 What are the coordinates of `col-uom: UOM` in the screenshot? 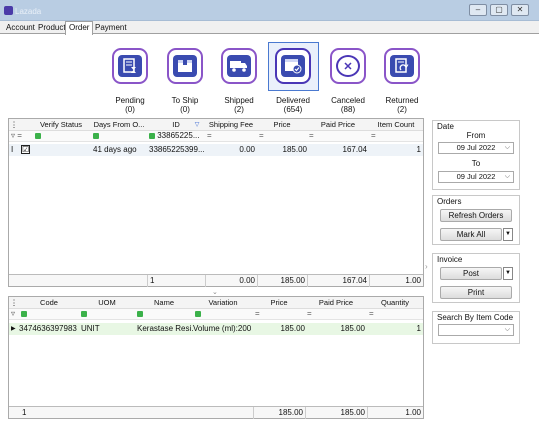 It's located at (107, 303).